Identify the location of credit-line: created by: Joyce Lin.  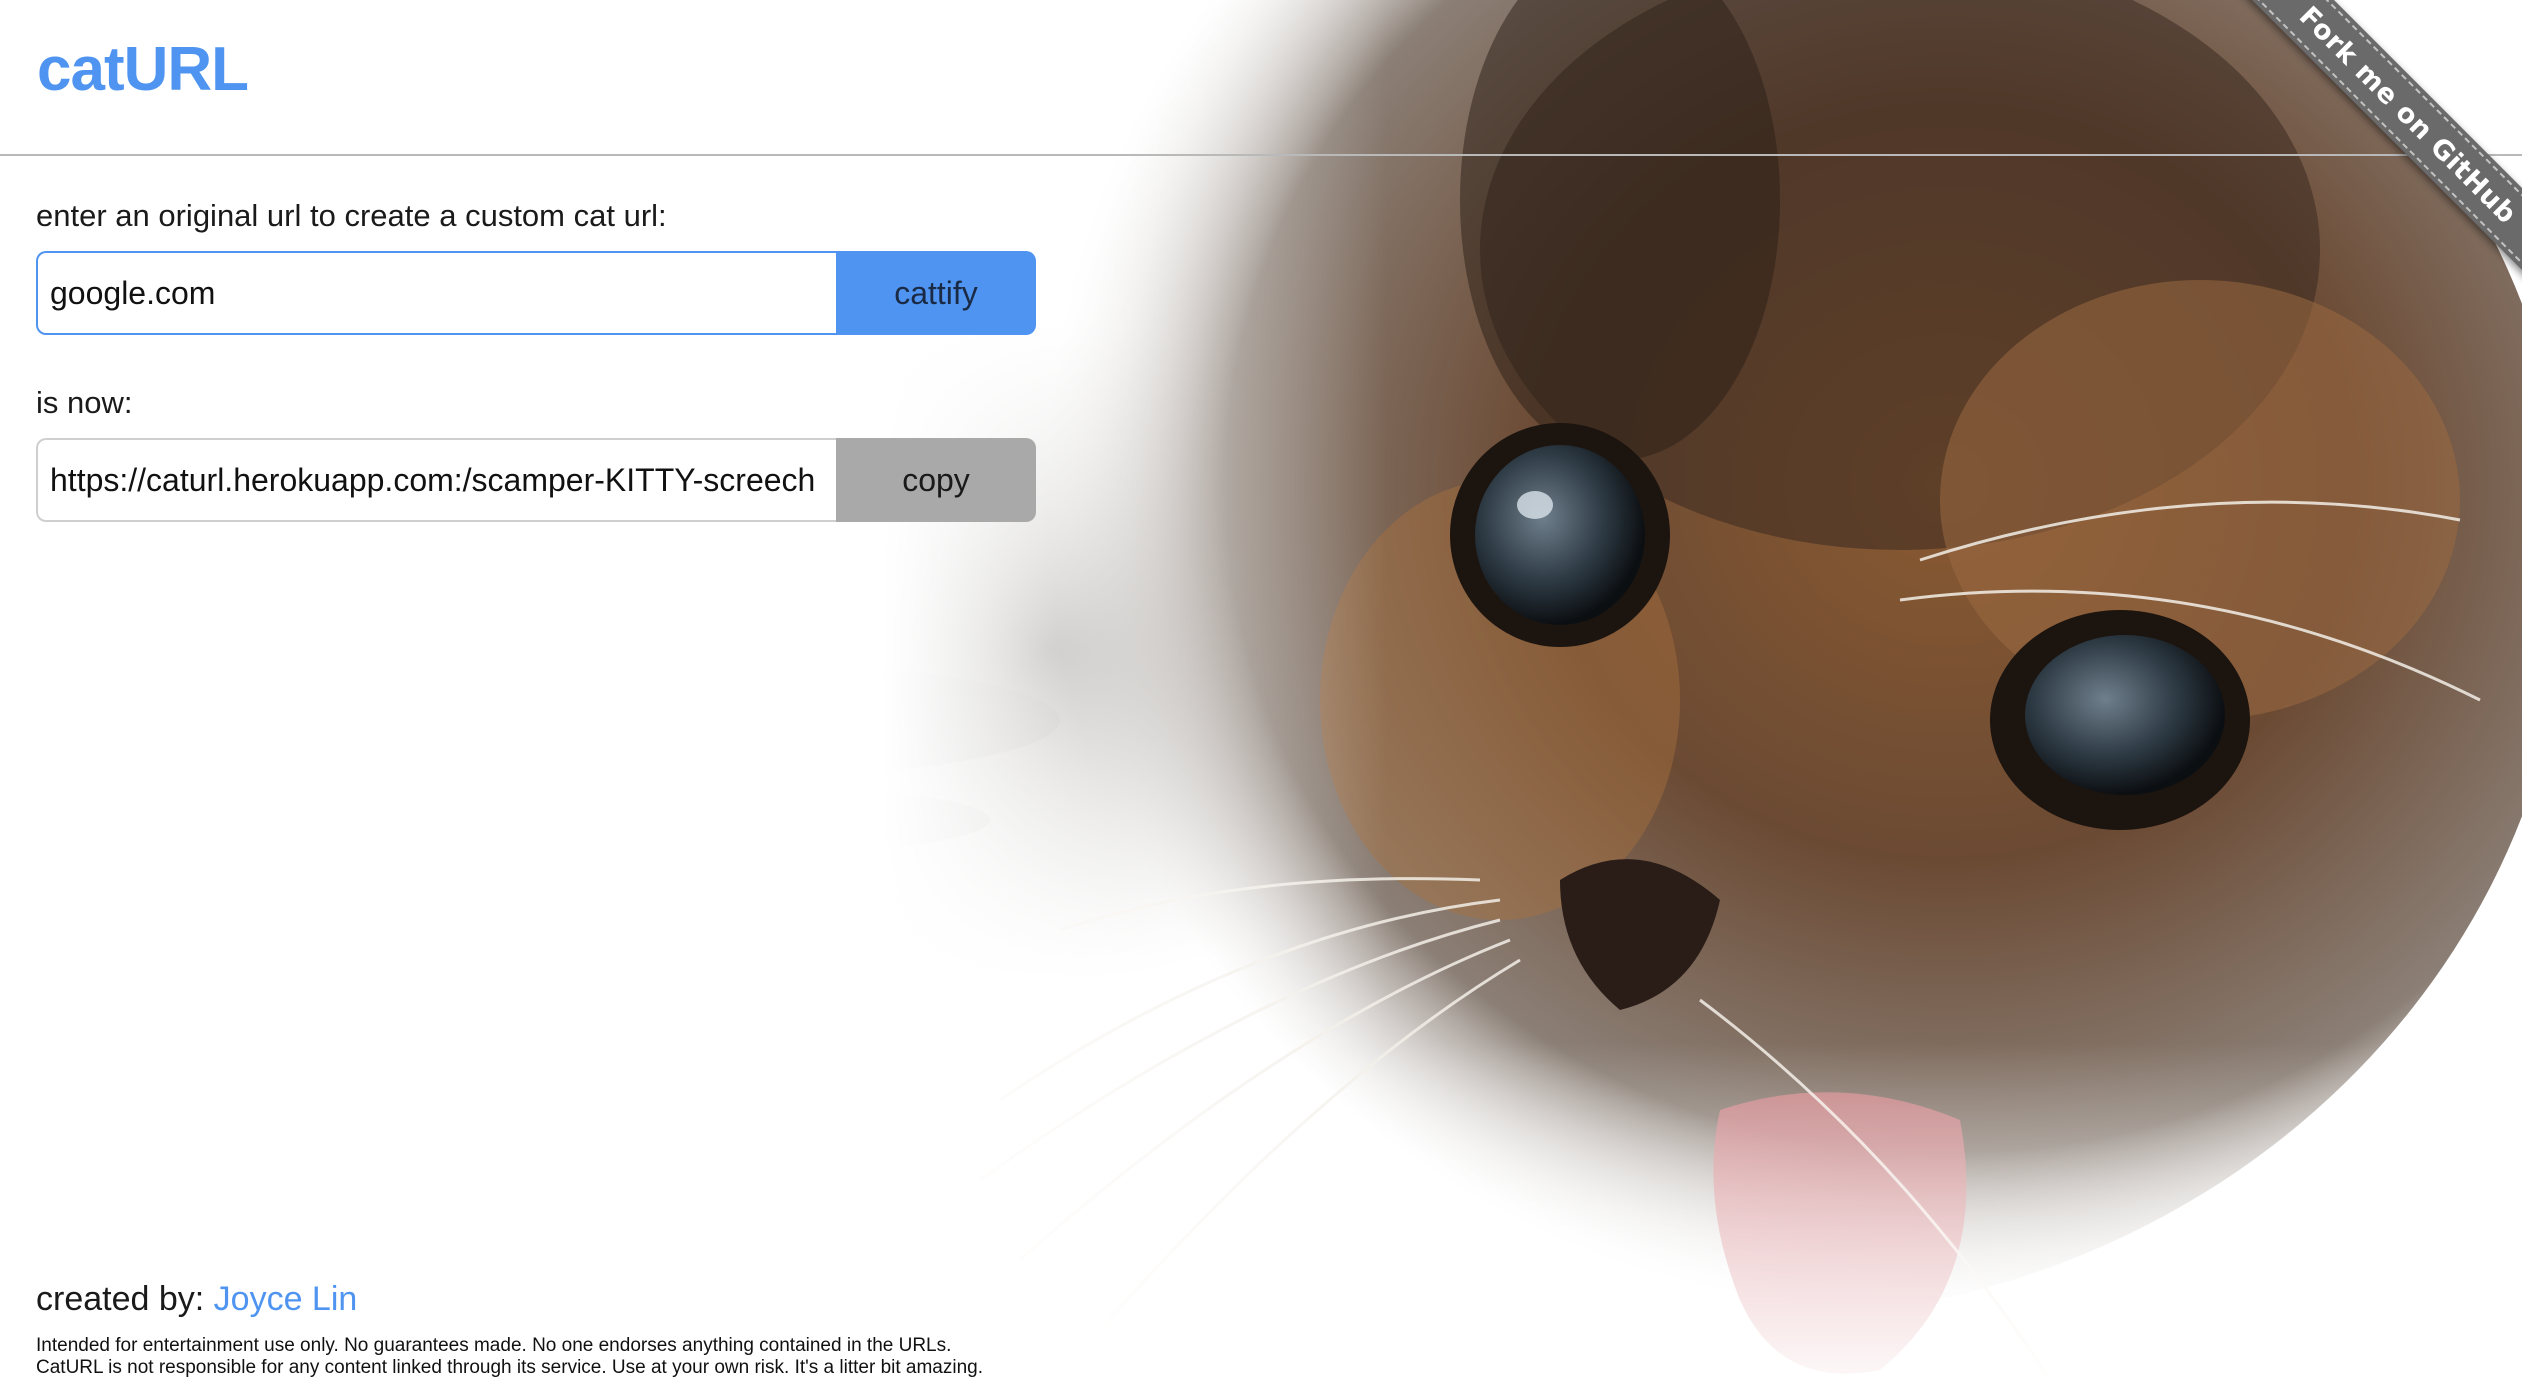
(586, 1299).